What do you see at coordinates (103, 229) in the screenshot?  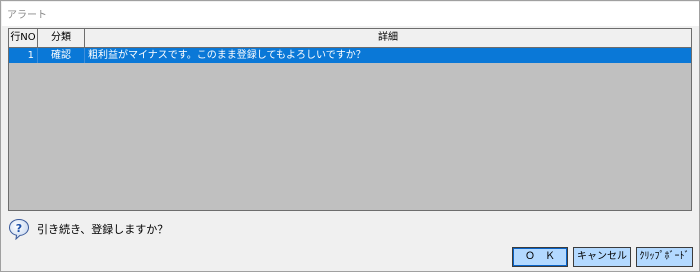 I see `confirmation-message: 引き続き、登録しますか？` at bounding box center [103, 229].